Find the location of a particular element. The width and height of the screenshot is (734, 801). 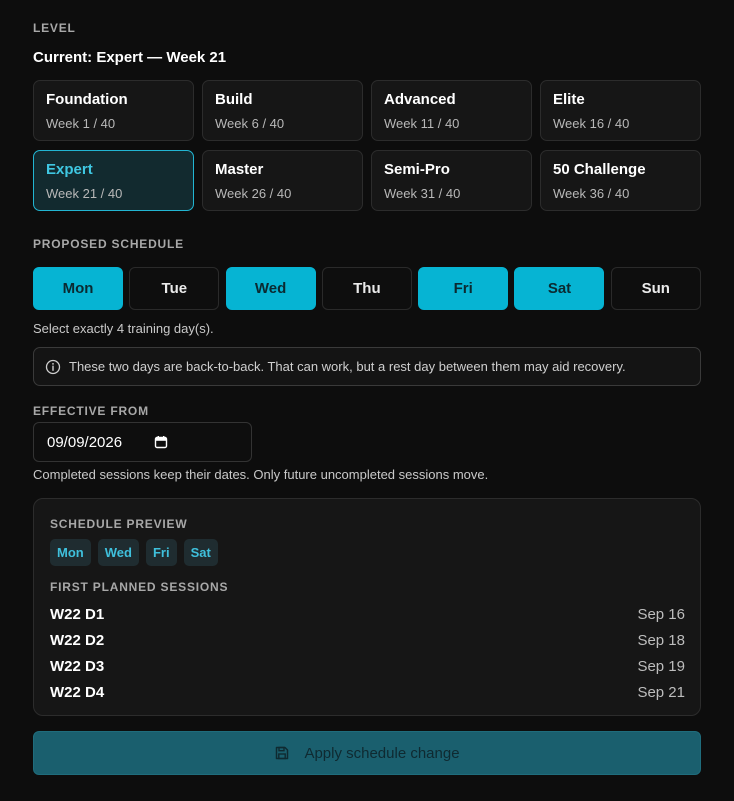

level-card-week: Week 16 / 40 is located at coordinates (591, 123).